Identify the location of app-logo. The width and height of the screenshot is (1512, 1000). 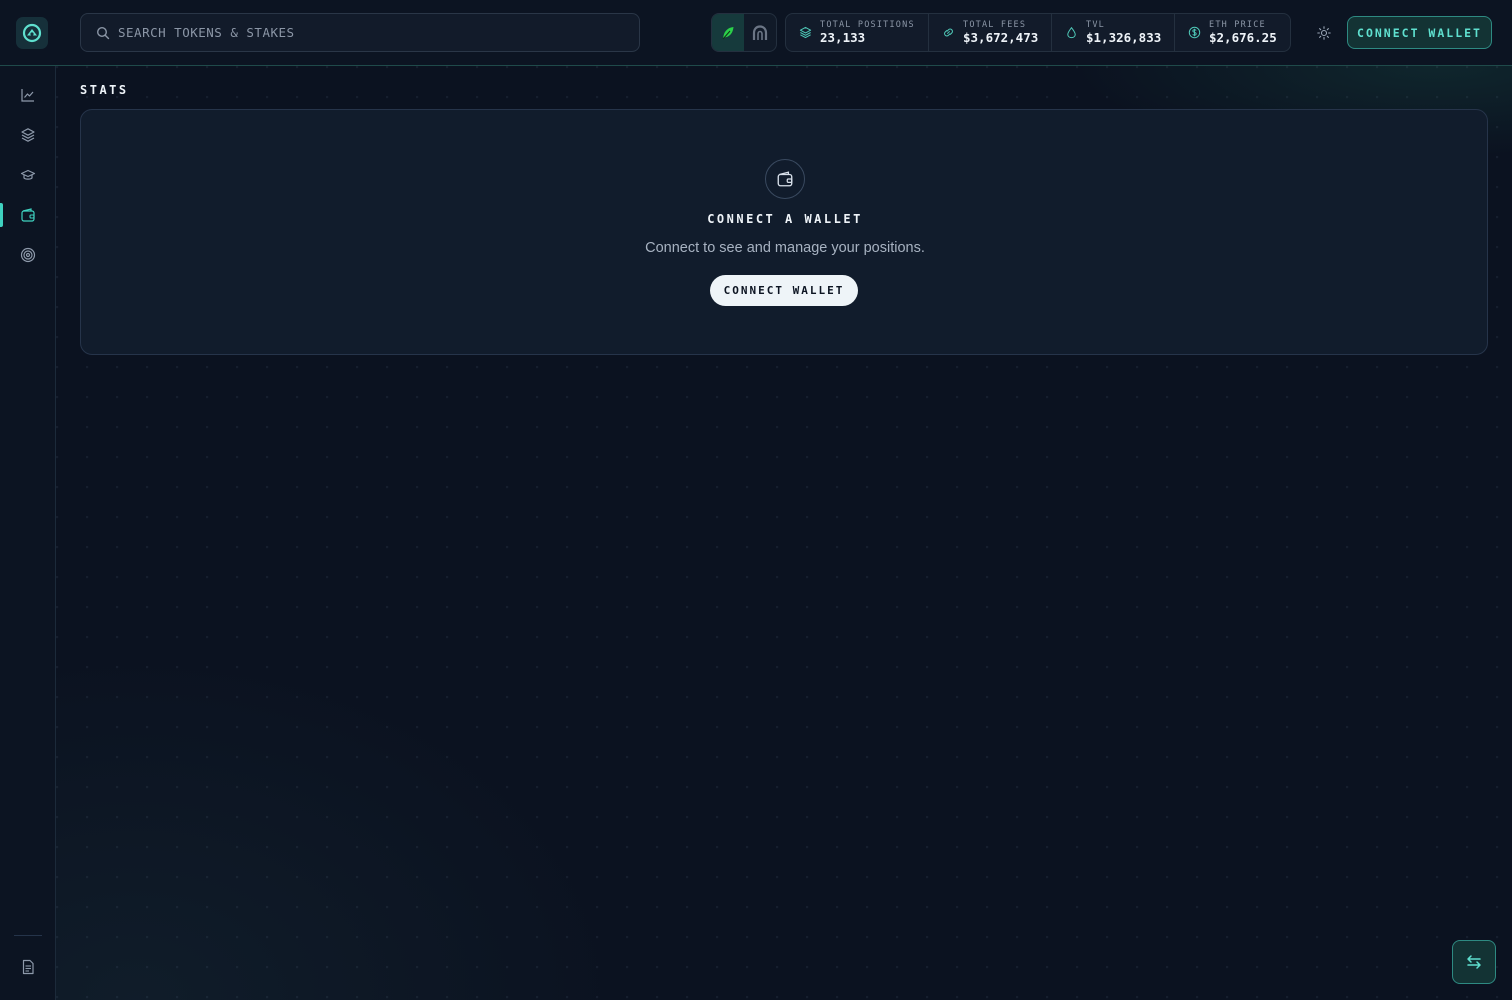
(32, 33).